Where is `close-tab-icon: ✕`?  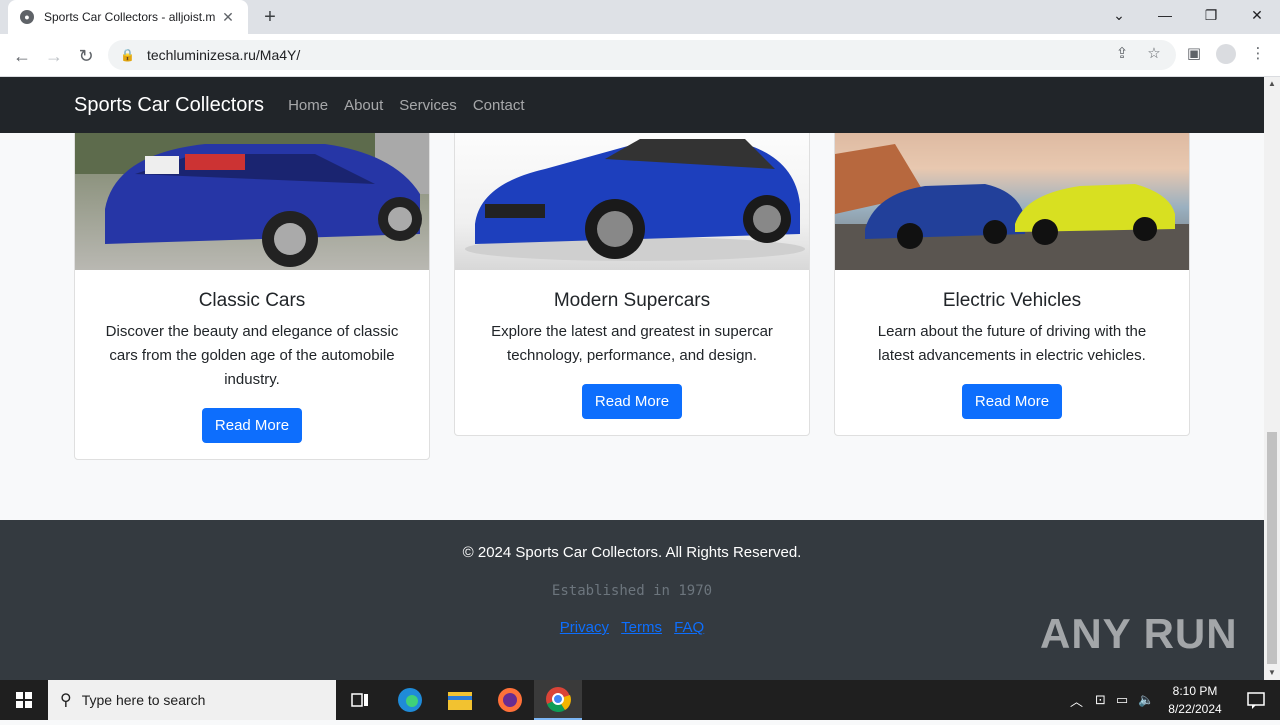 close-tab-icon: ✕ is located at coordinates (228, 17).